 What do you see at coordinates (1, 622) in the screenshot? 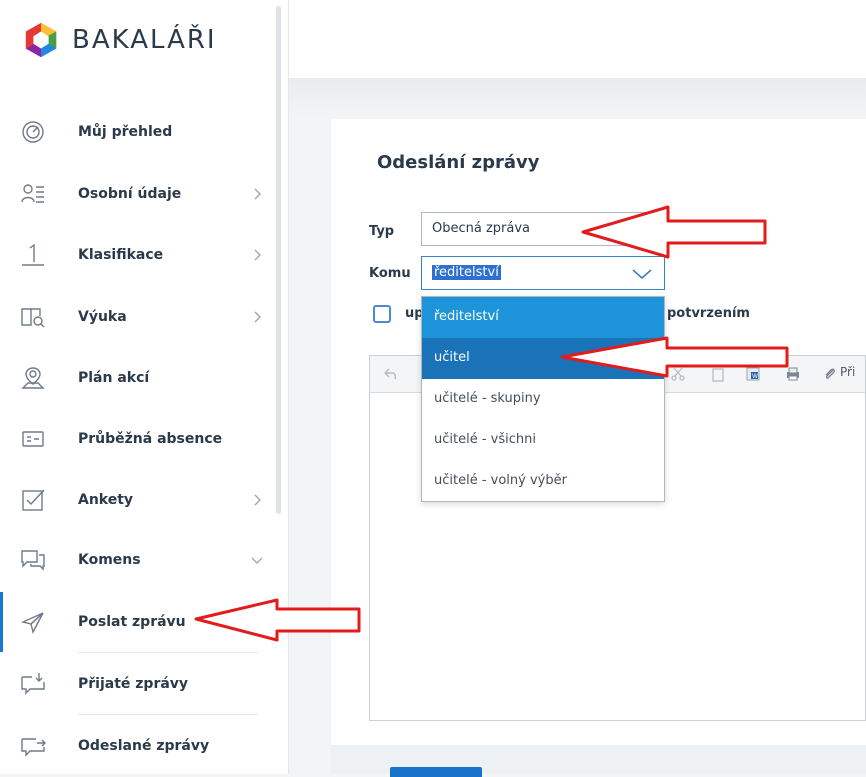
I see `active-indicator` at bounding box center [1, 622].